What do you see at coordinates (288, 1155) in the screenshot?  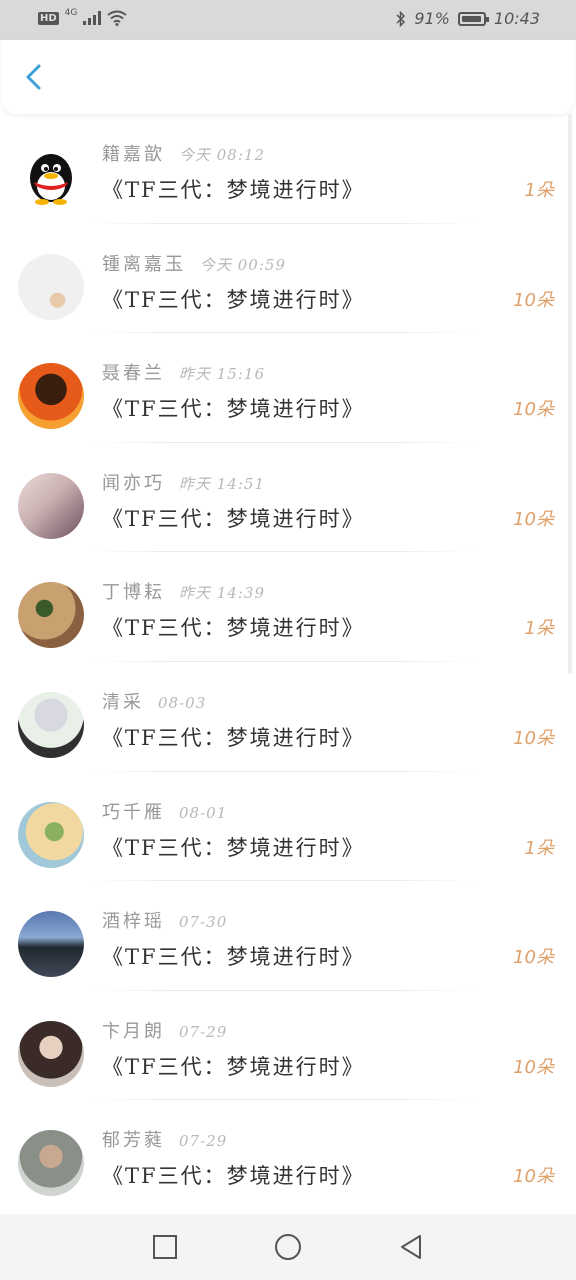 I see `list-item: 郁芳蕤 07-29 《TF三代：梦境进行时》 10朵` at bounding box center [288, 1155].